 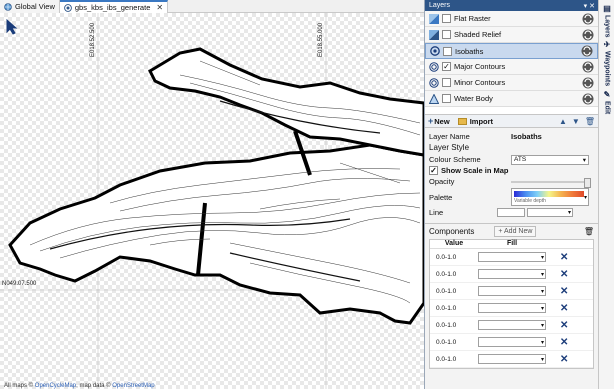 I want to click on layer-row-minor-contours: Minor Contours, so click(x=511, y=83).